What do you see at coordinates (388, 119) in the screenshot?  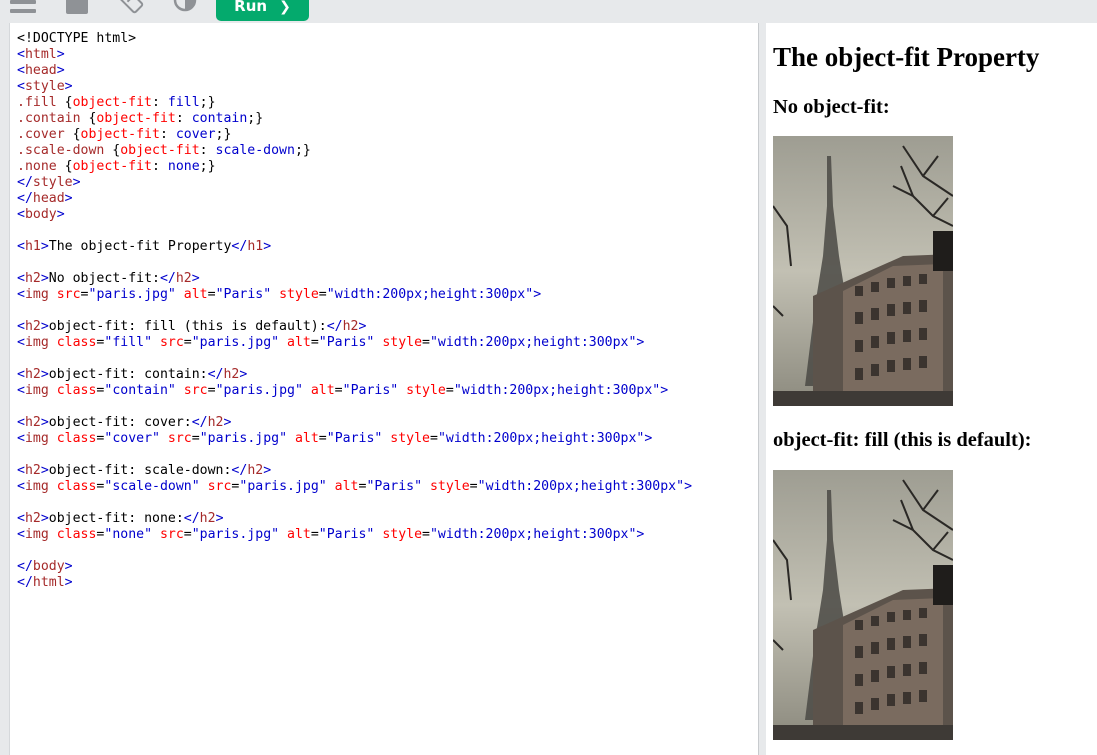 I see `code-line: .contain {object-fit: contain;}` at bounding box center [388, 119].